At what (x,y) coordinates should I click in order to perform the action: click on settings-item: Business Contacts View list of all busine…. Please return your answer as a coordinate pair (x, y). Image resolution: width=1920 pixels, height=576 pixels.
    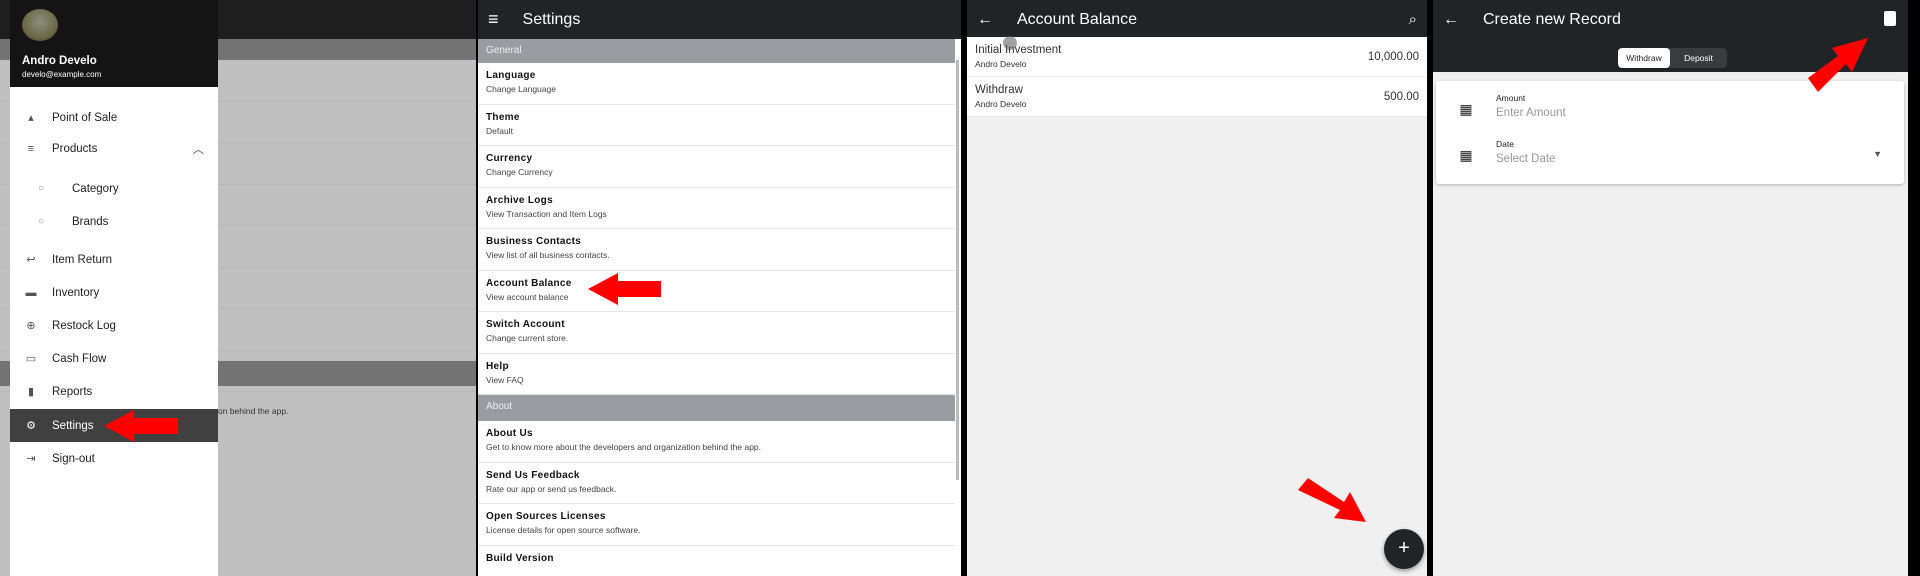
    Looking at the image, I should click on (716, 250).